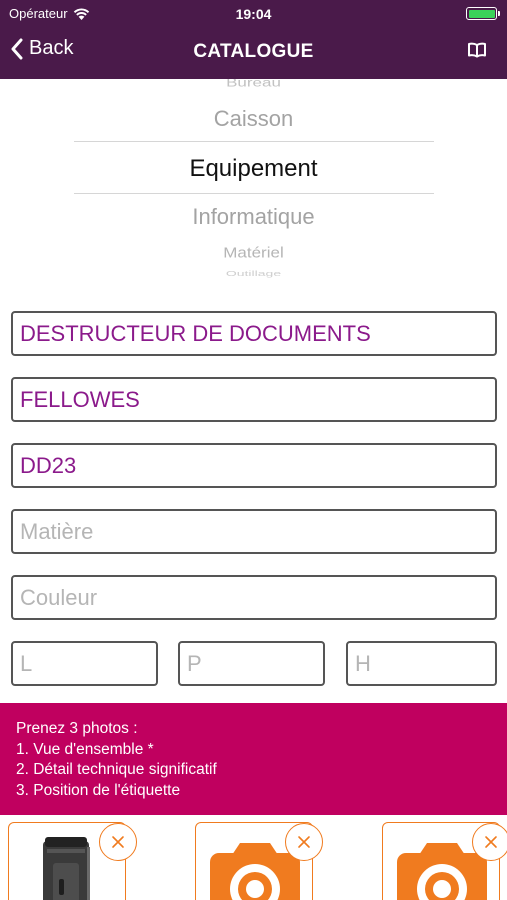  What do you see at coordinates (254, 531) in the screenshot?
I see `material-field` at bounding box center [254, 531].